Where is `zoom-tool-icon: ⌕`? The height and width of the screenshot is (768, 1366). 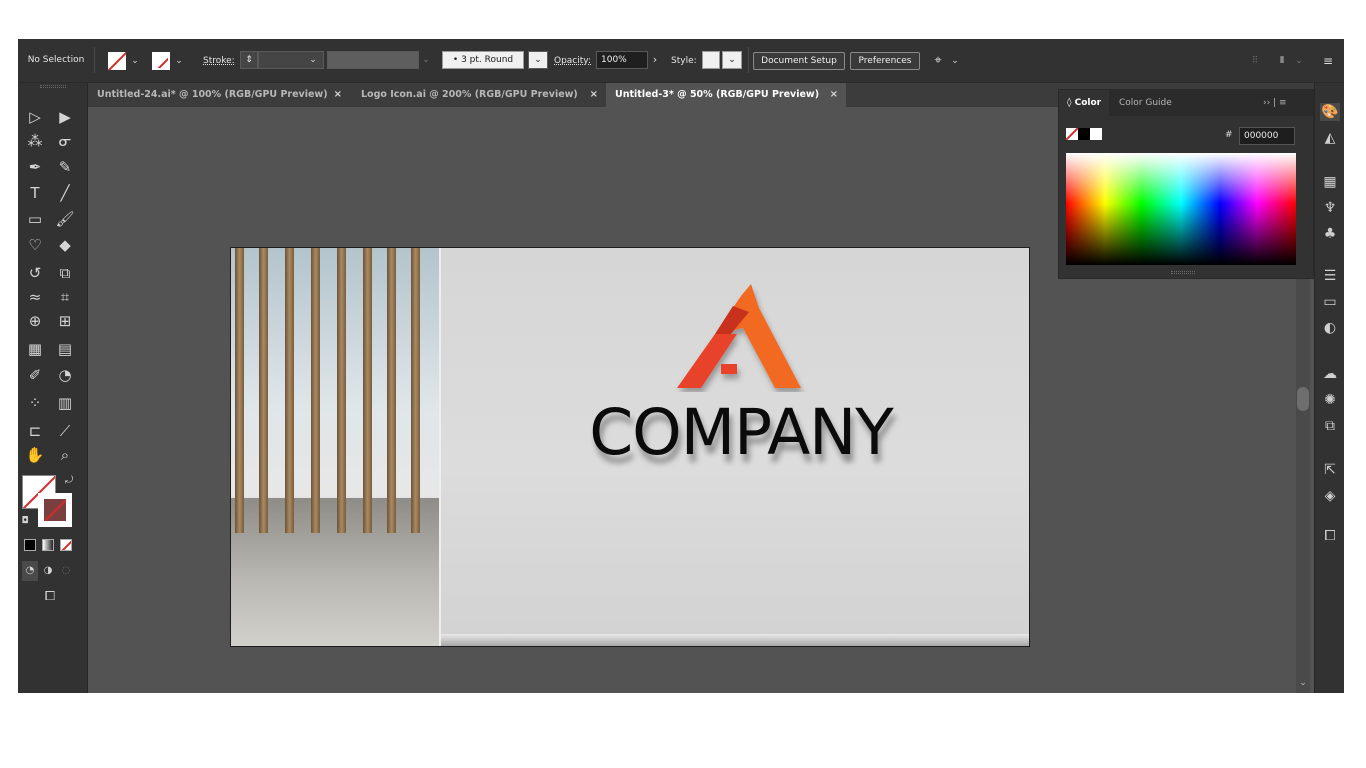 zoom-tool-icon: ⌕ is located at coordinates (65, 455).